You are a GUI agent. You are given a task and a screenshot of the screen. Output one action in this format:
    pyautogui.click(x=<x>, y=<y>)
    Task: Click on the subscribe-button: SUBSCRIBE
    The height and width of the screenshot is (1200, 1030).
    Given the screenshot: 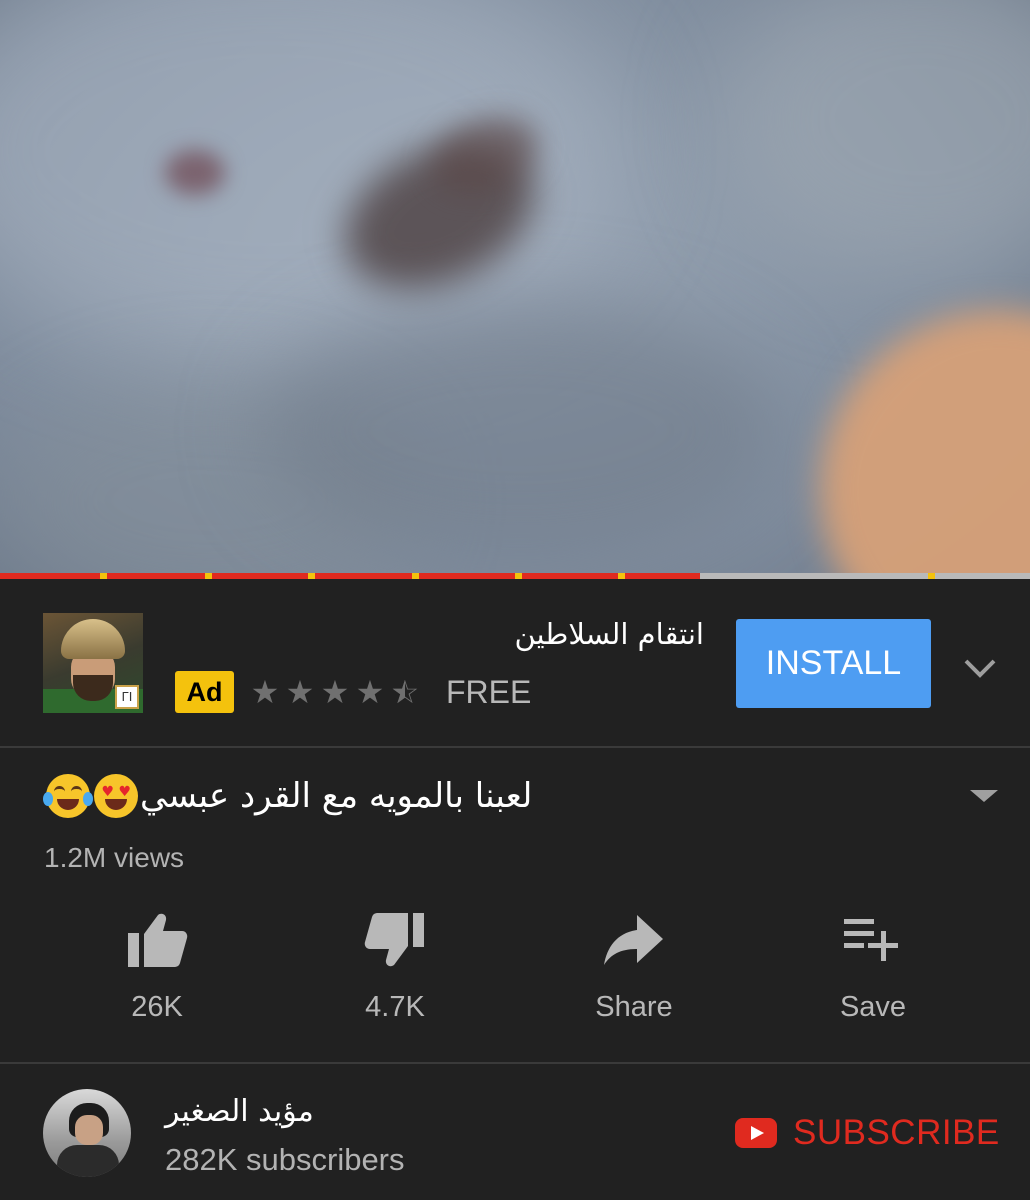 What is the action you would take?
    pyautogui.click(x=867, y=1133)
    